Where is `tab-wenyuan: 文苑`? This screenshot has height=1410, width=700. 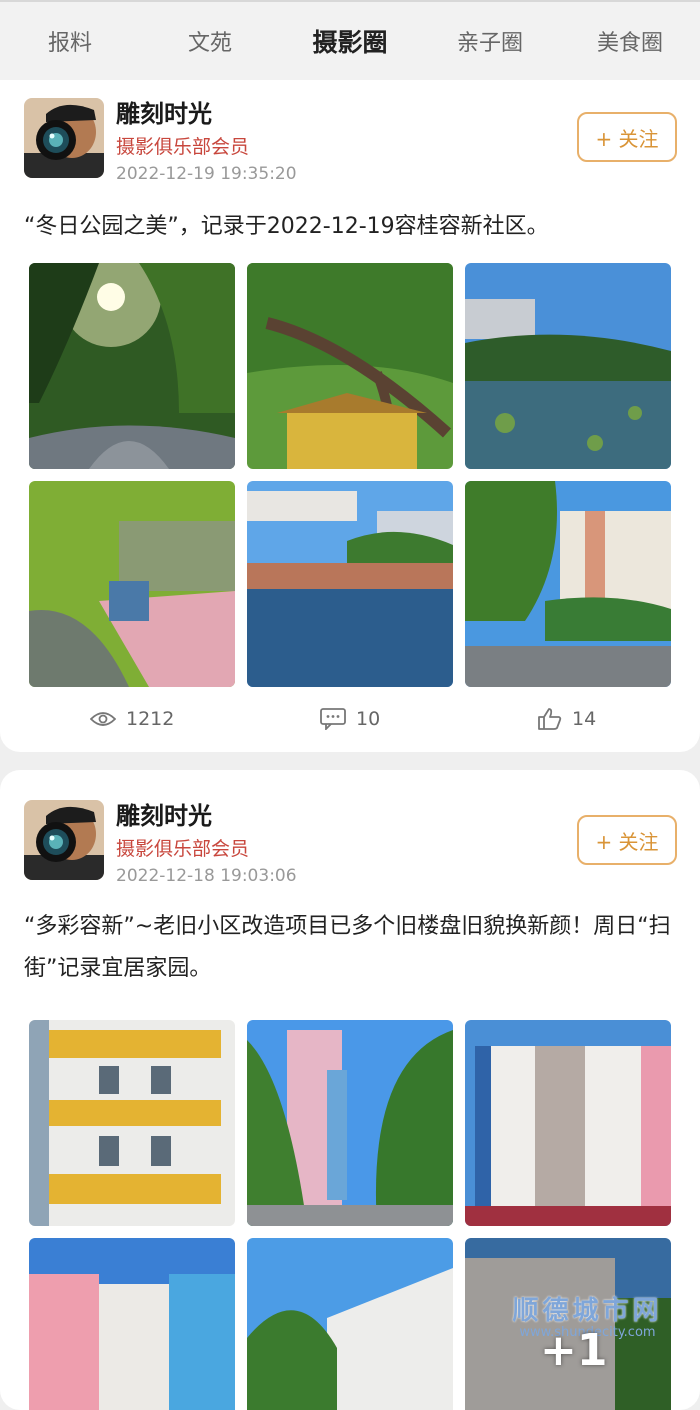 tab-wenyuan: 文苑 is located at coordinates (210, 41).